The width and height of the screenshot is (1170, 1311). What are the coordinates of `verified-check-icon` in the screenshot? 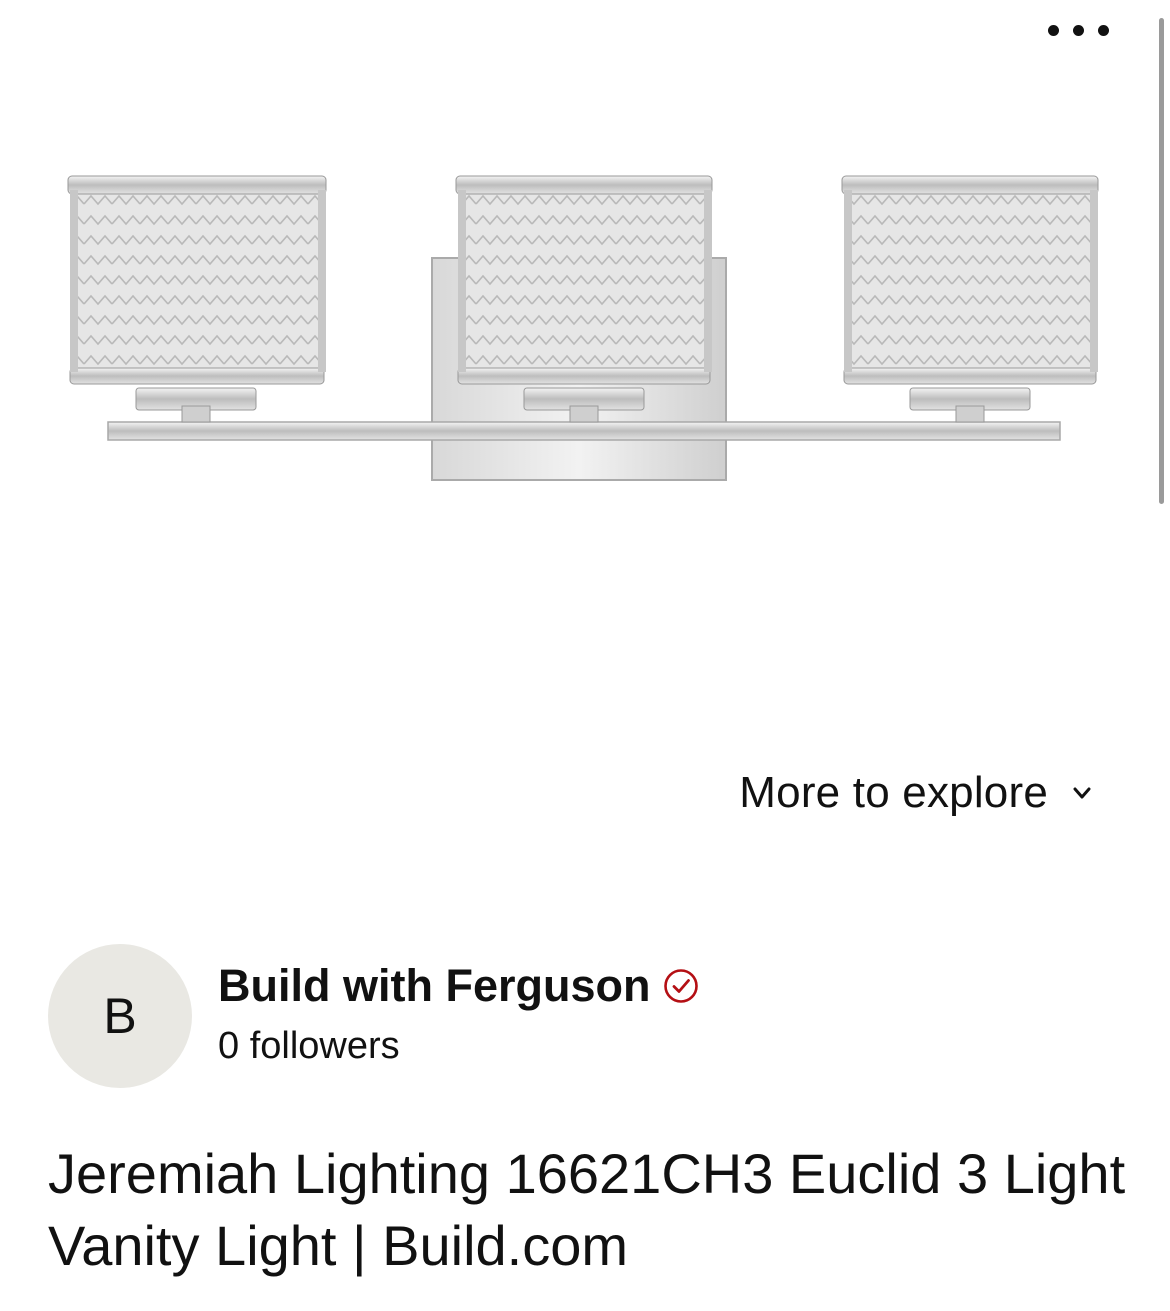 It's located at (681, 986).